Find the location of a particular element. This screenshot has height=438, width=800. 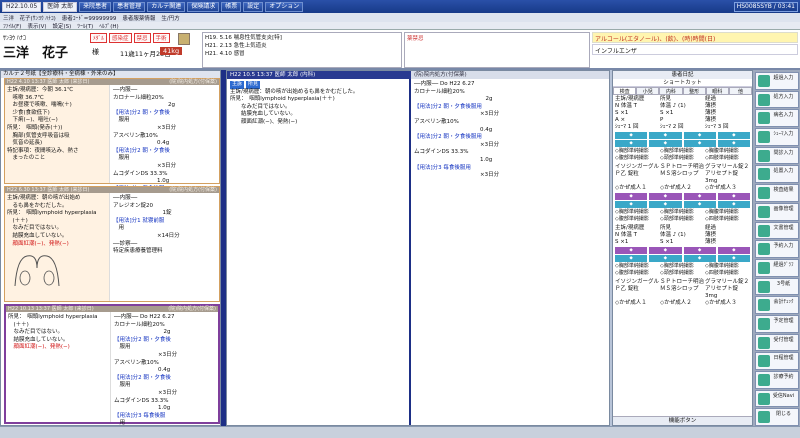

shortcut-item: ｼｪｰﾏ 3 回 is located at coordinates (727, 127).